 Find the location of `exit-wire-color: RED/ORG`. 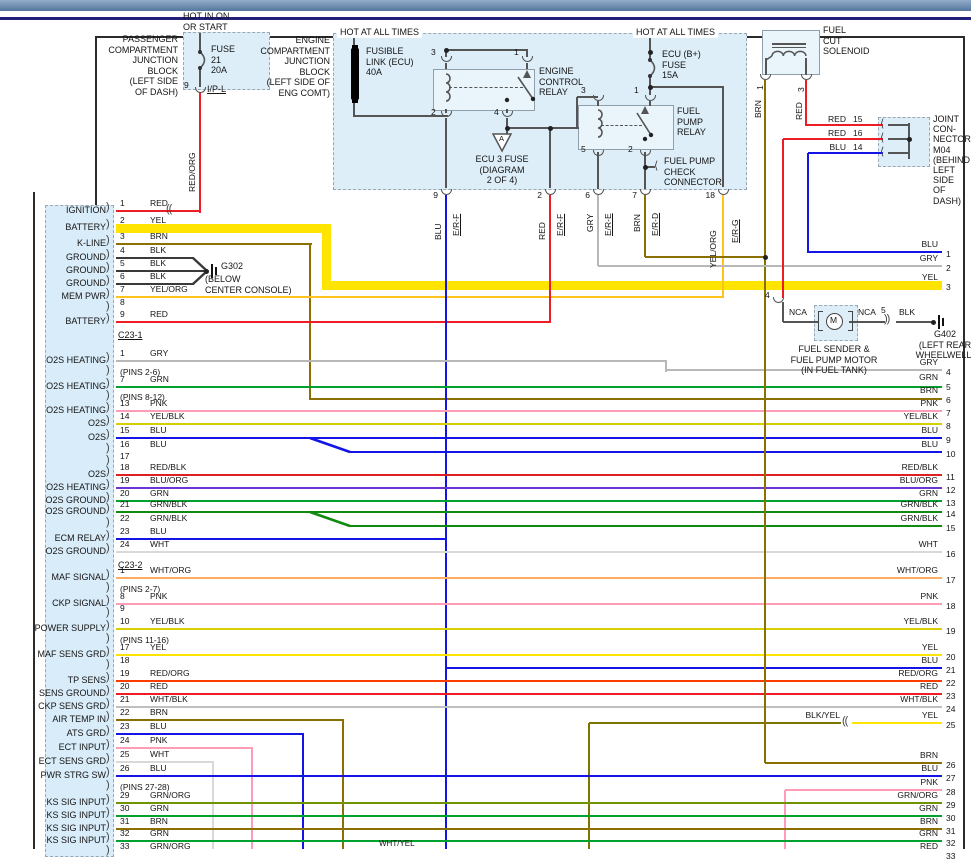

exit-wire-color: RED/ORG is located at coordinates (918, 673).